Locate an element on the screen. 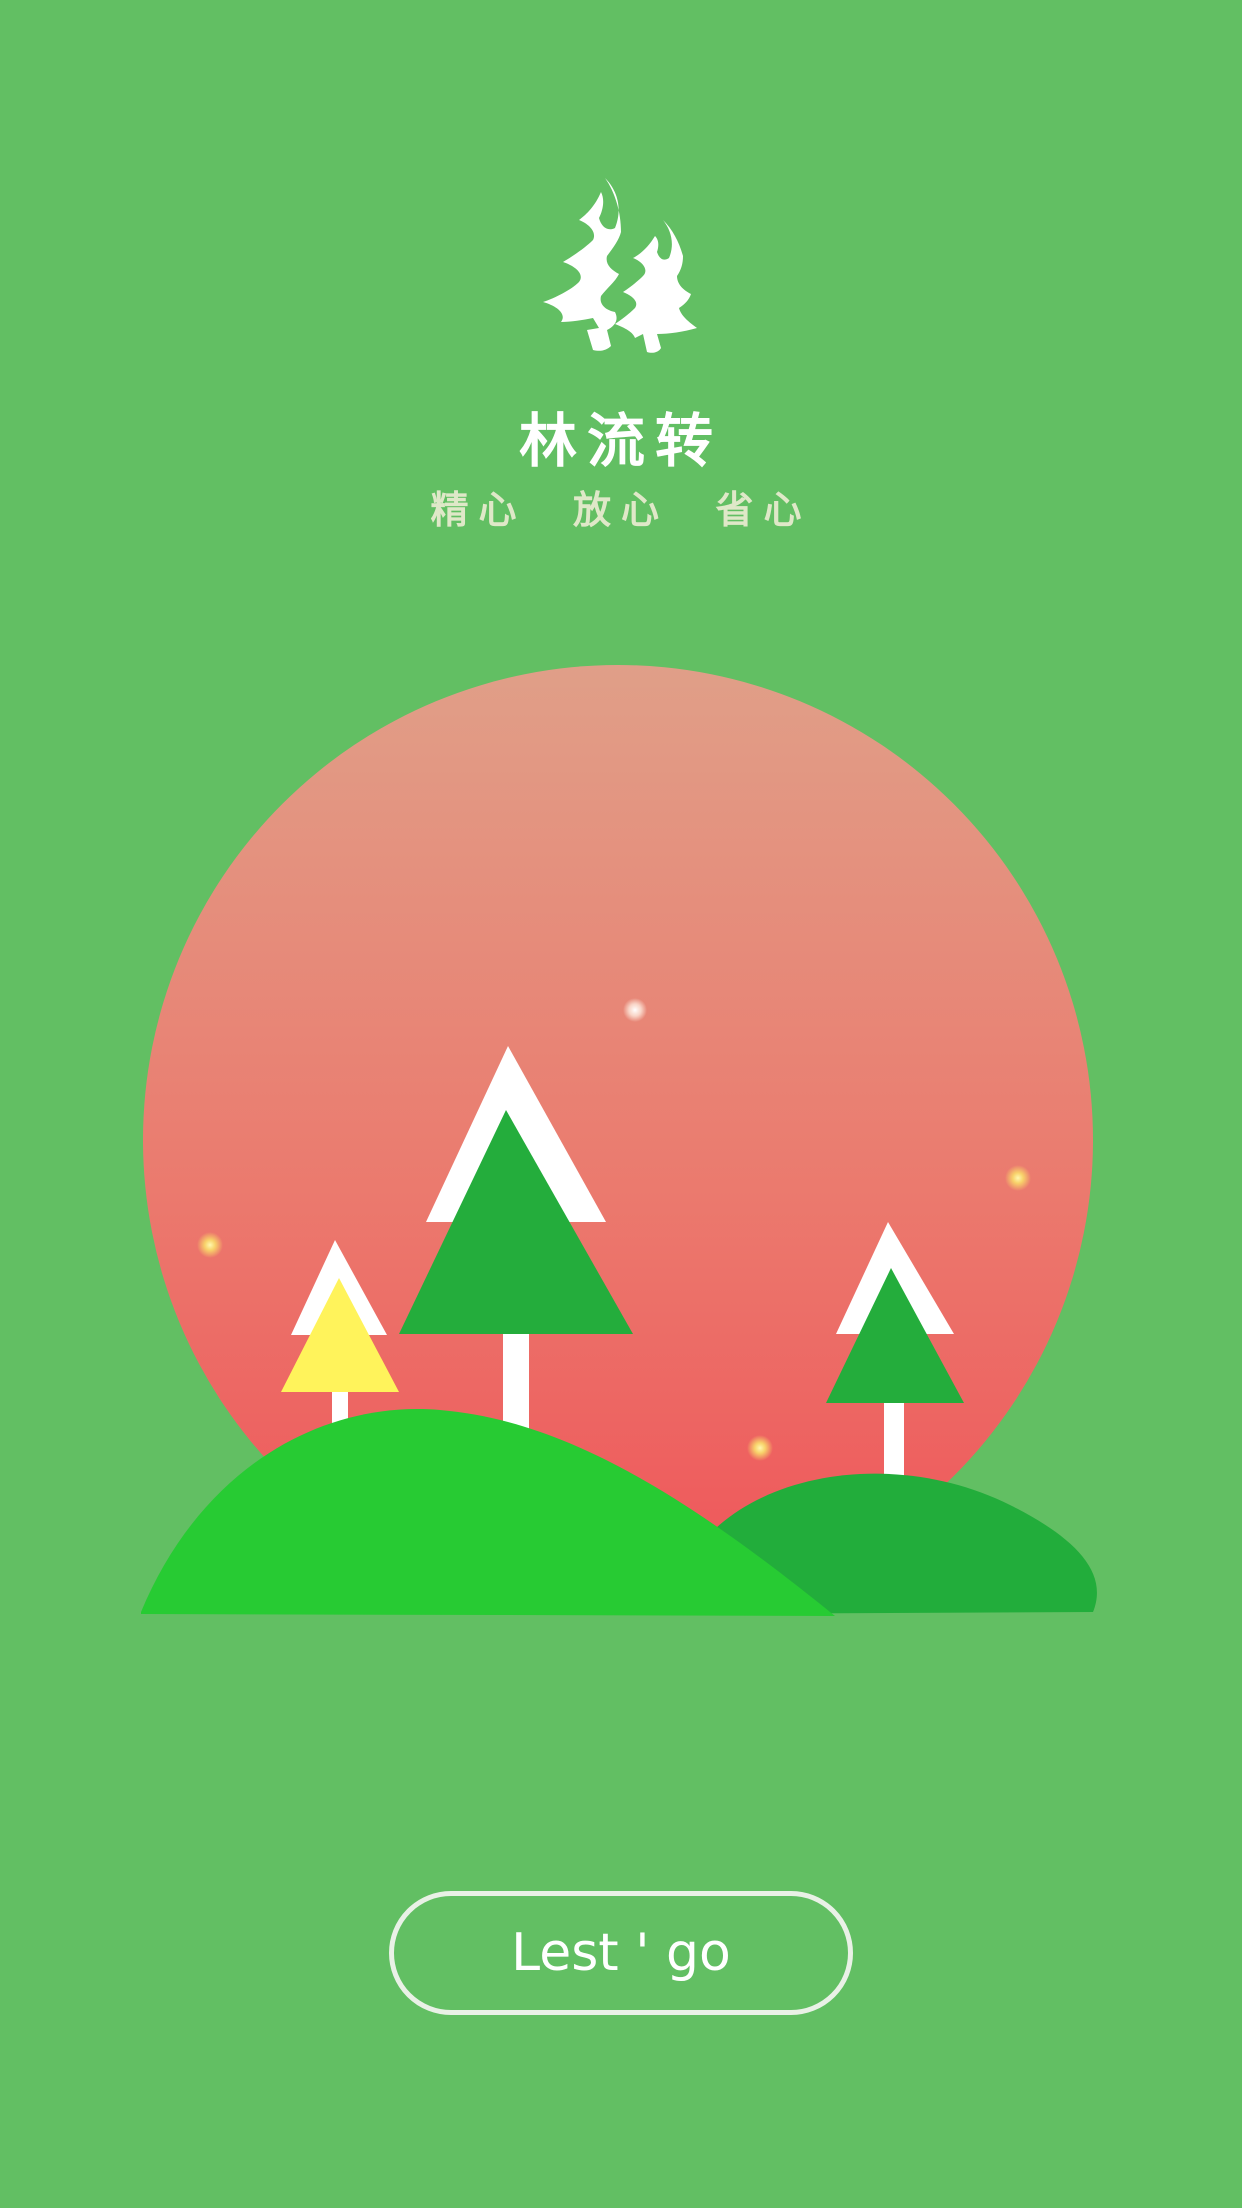 This screenshot has width=1242, height=2208. lets-go-button: Lest ' go is located at coordinates (621, 1953).